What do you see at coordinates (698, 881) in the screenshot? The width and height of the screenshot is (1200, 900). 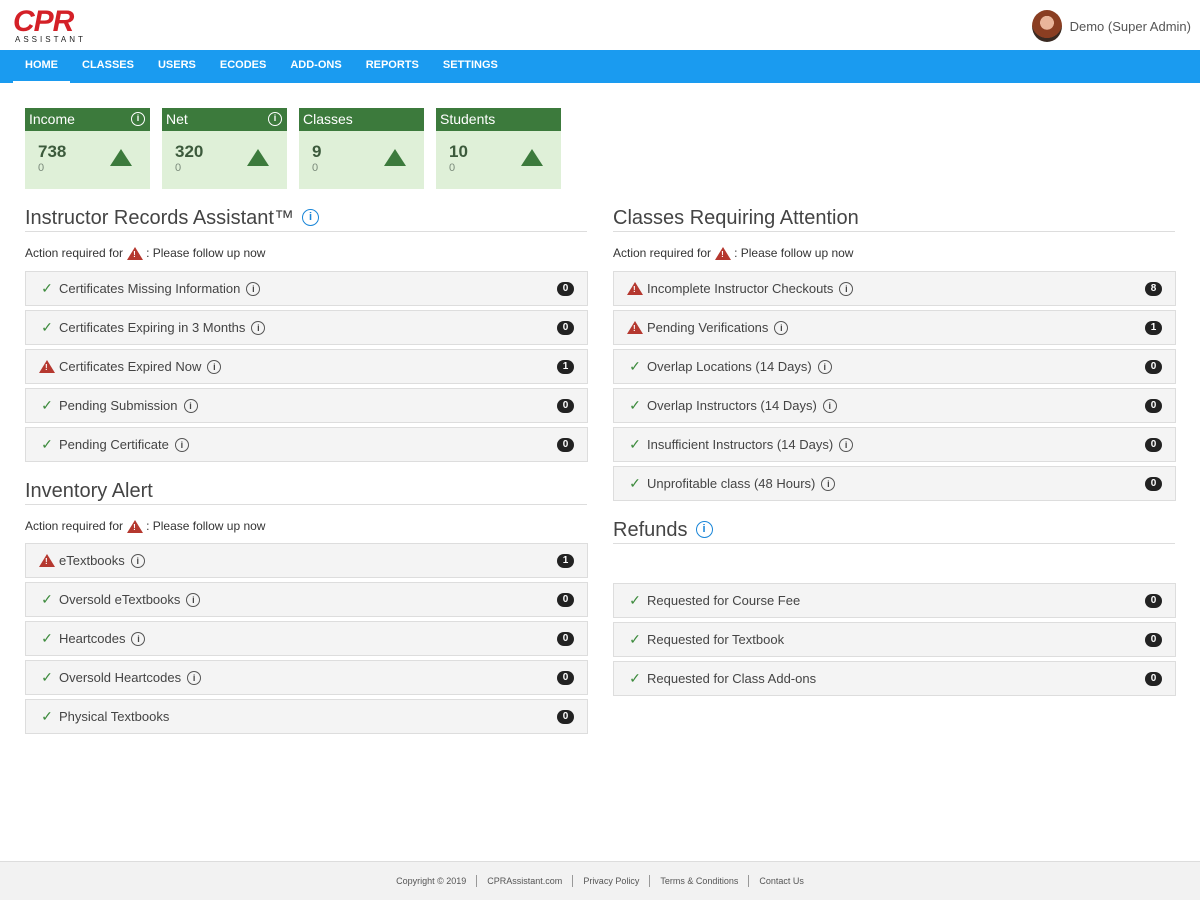 I see `footer-terms-link: Terms & Conditions` at bounding box center [698, 881].